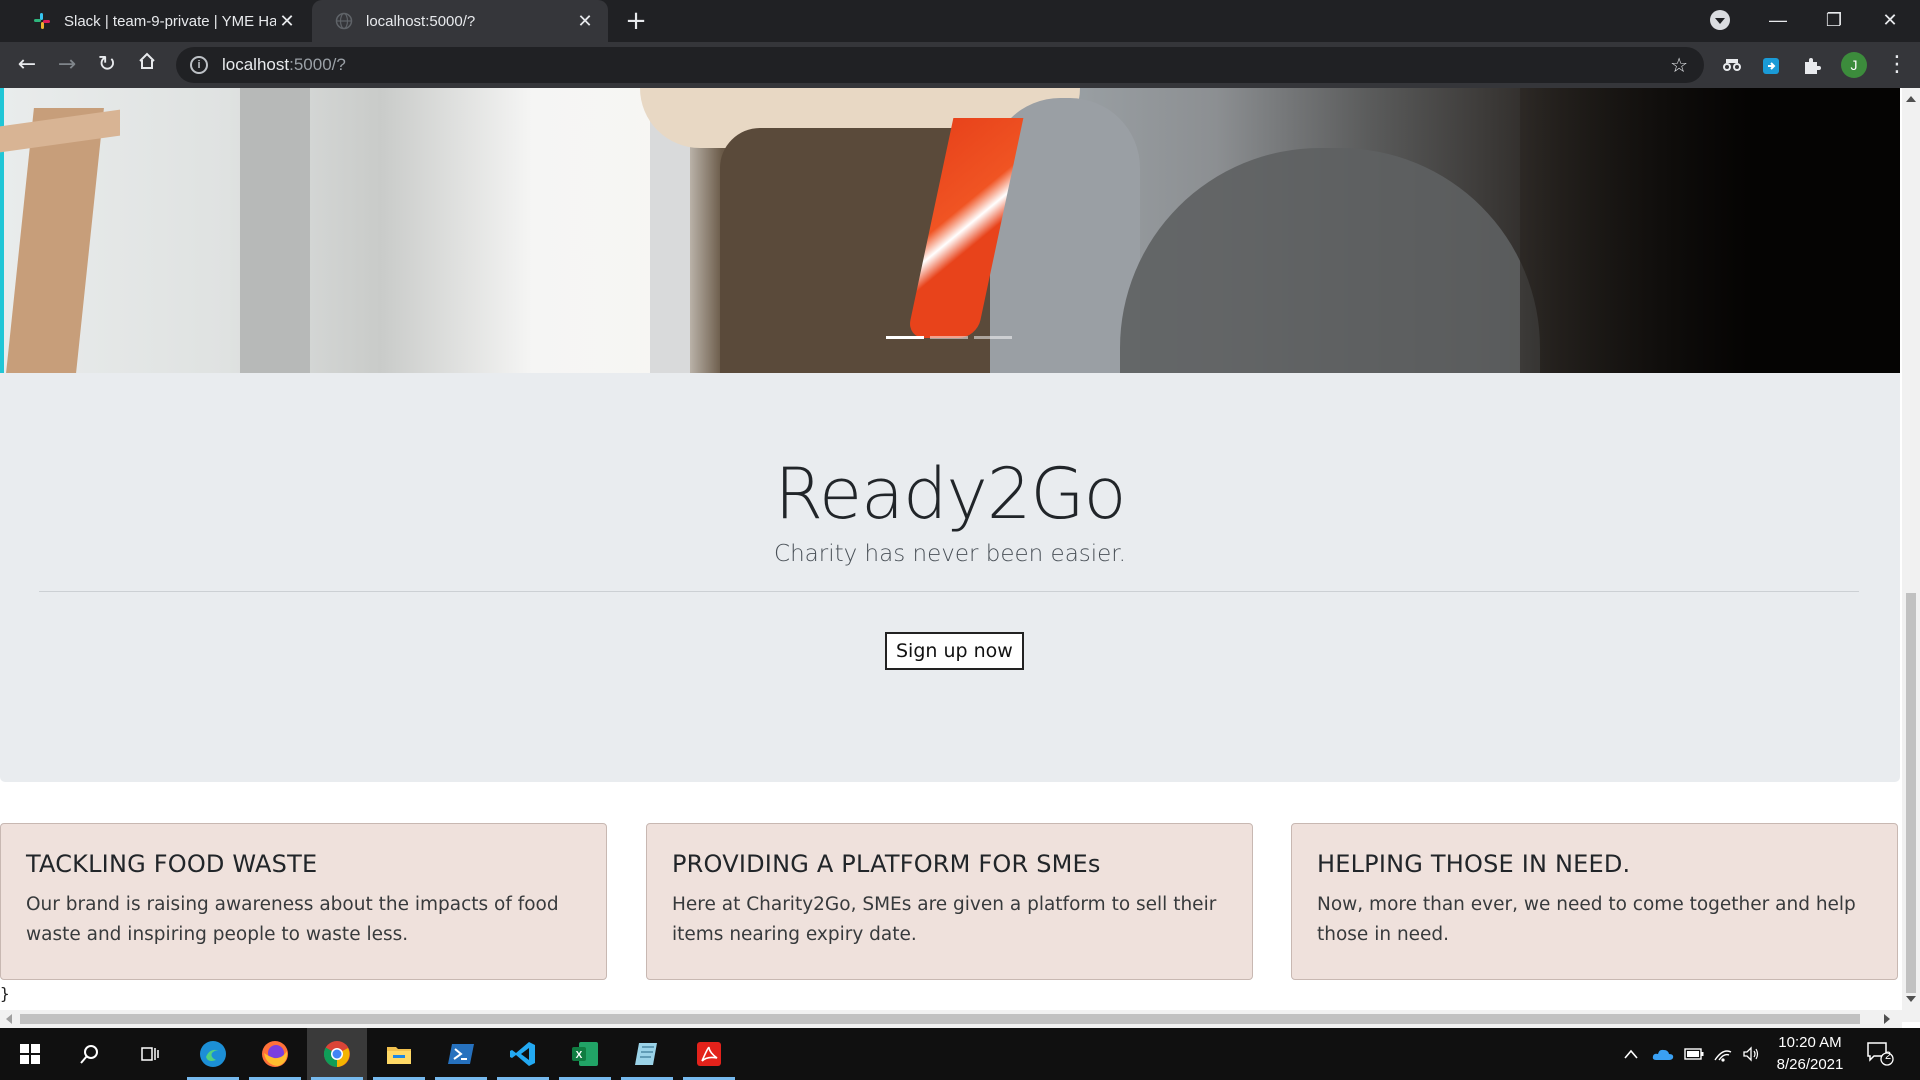 The height and width of the screenshot is (1080, 1920). What do you see at coordinates (1834, 20) in the screenshot?
I see `restore-button: ❐` at bounding box center [1834, 20].